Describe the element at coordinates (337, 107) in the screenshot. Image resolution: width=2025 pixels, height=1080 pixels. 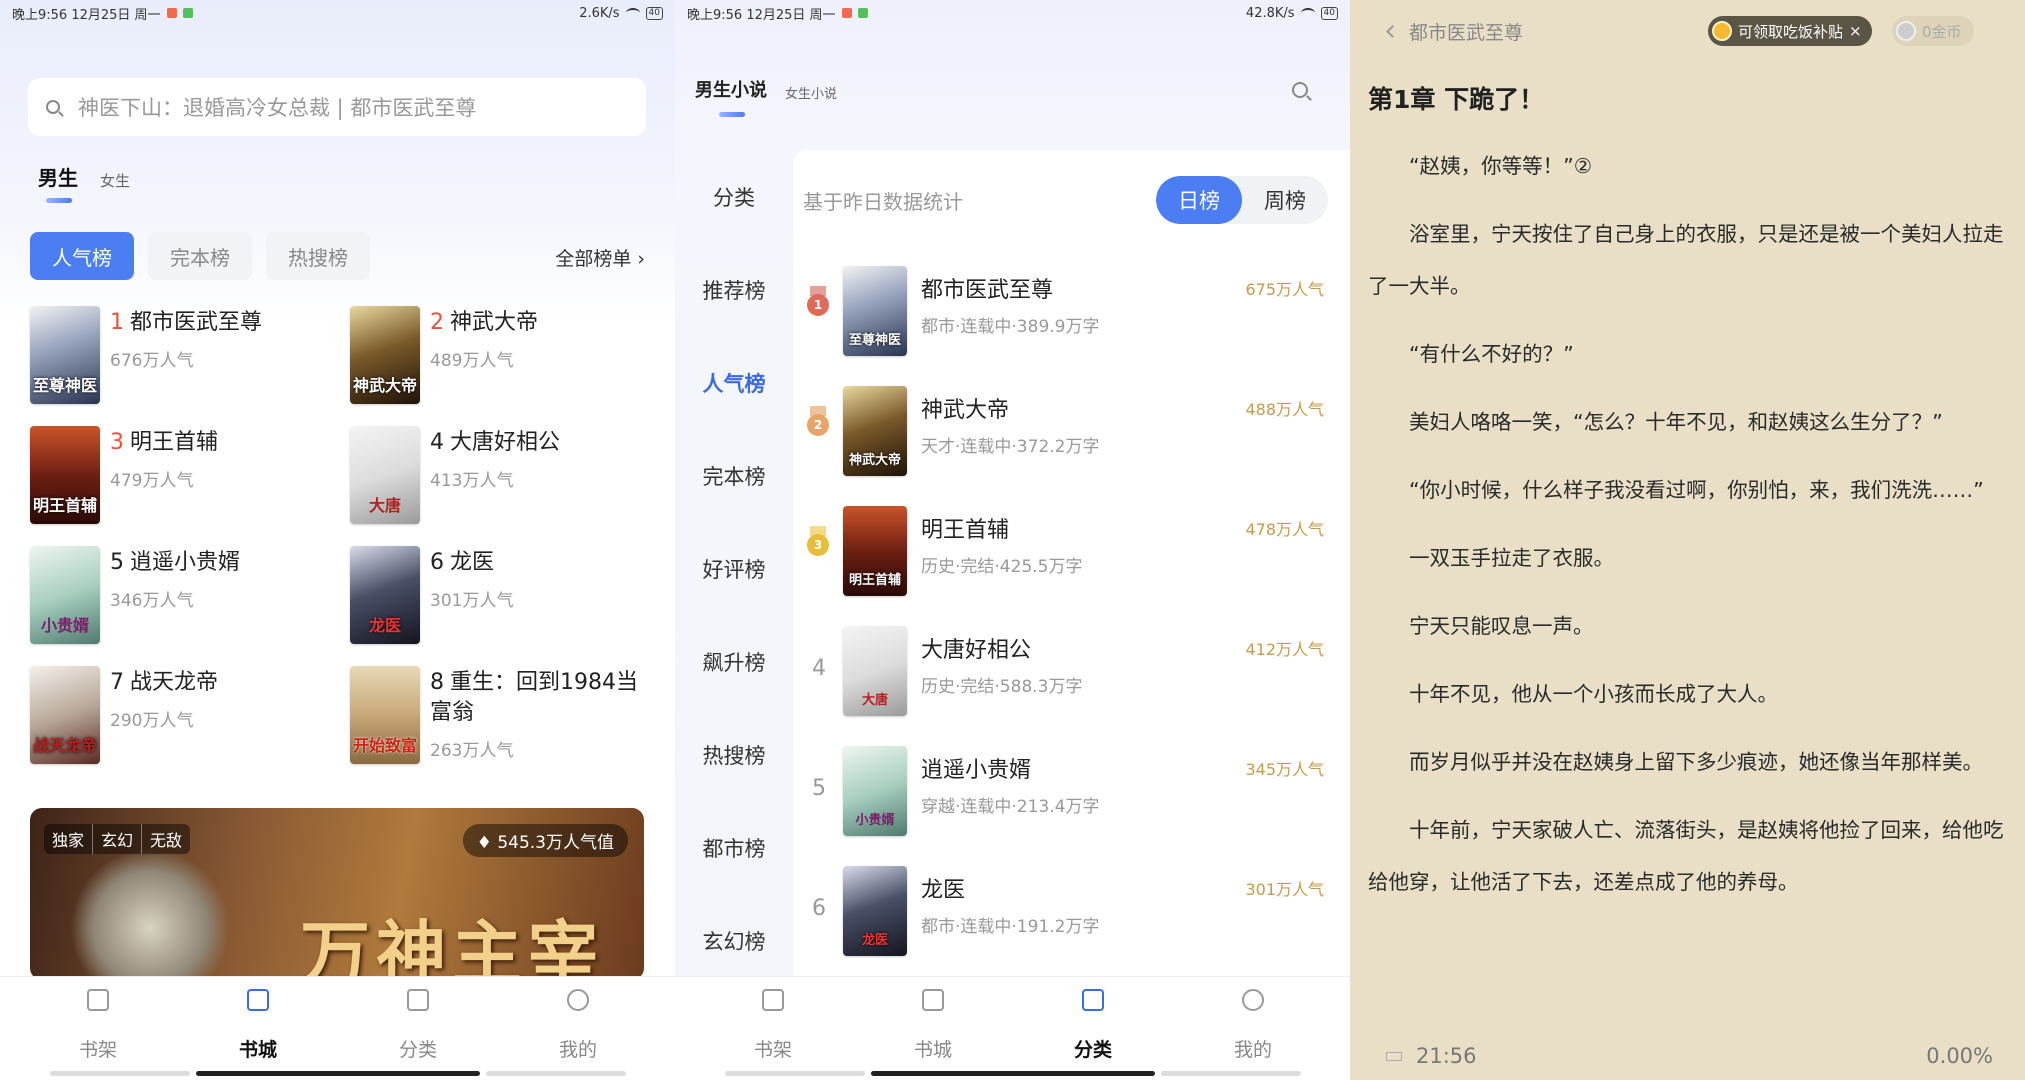
I see `search-bar: 神医下山：退婚高冷女总裁 | 都市医武至尊` at that location.